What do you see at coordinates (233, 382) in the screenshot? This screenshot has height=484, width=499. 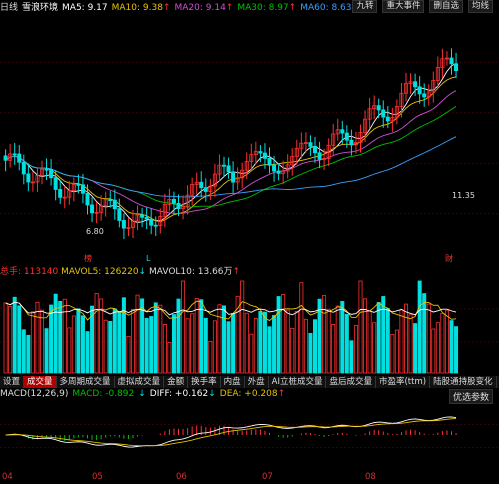 I see `tab-inner: 内盘` at bounding box center [233, 382].